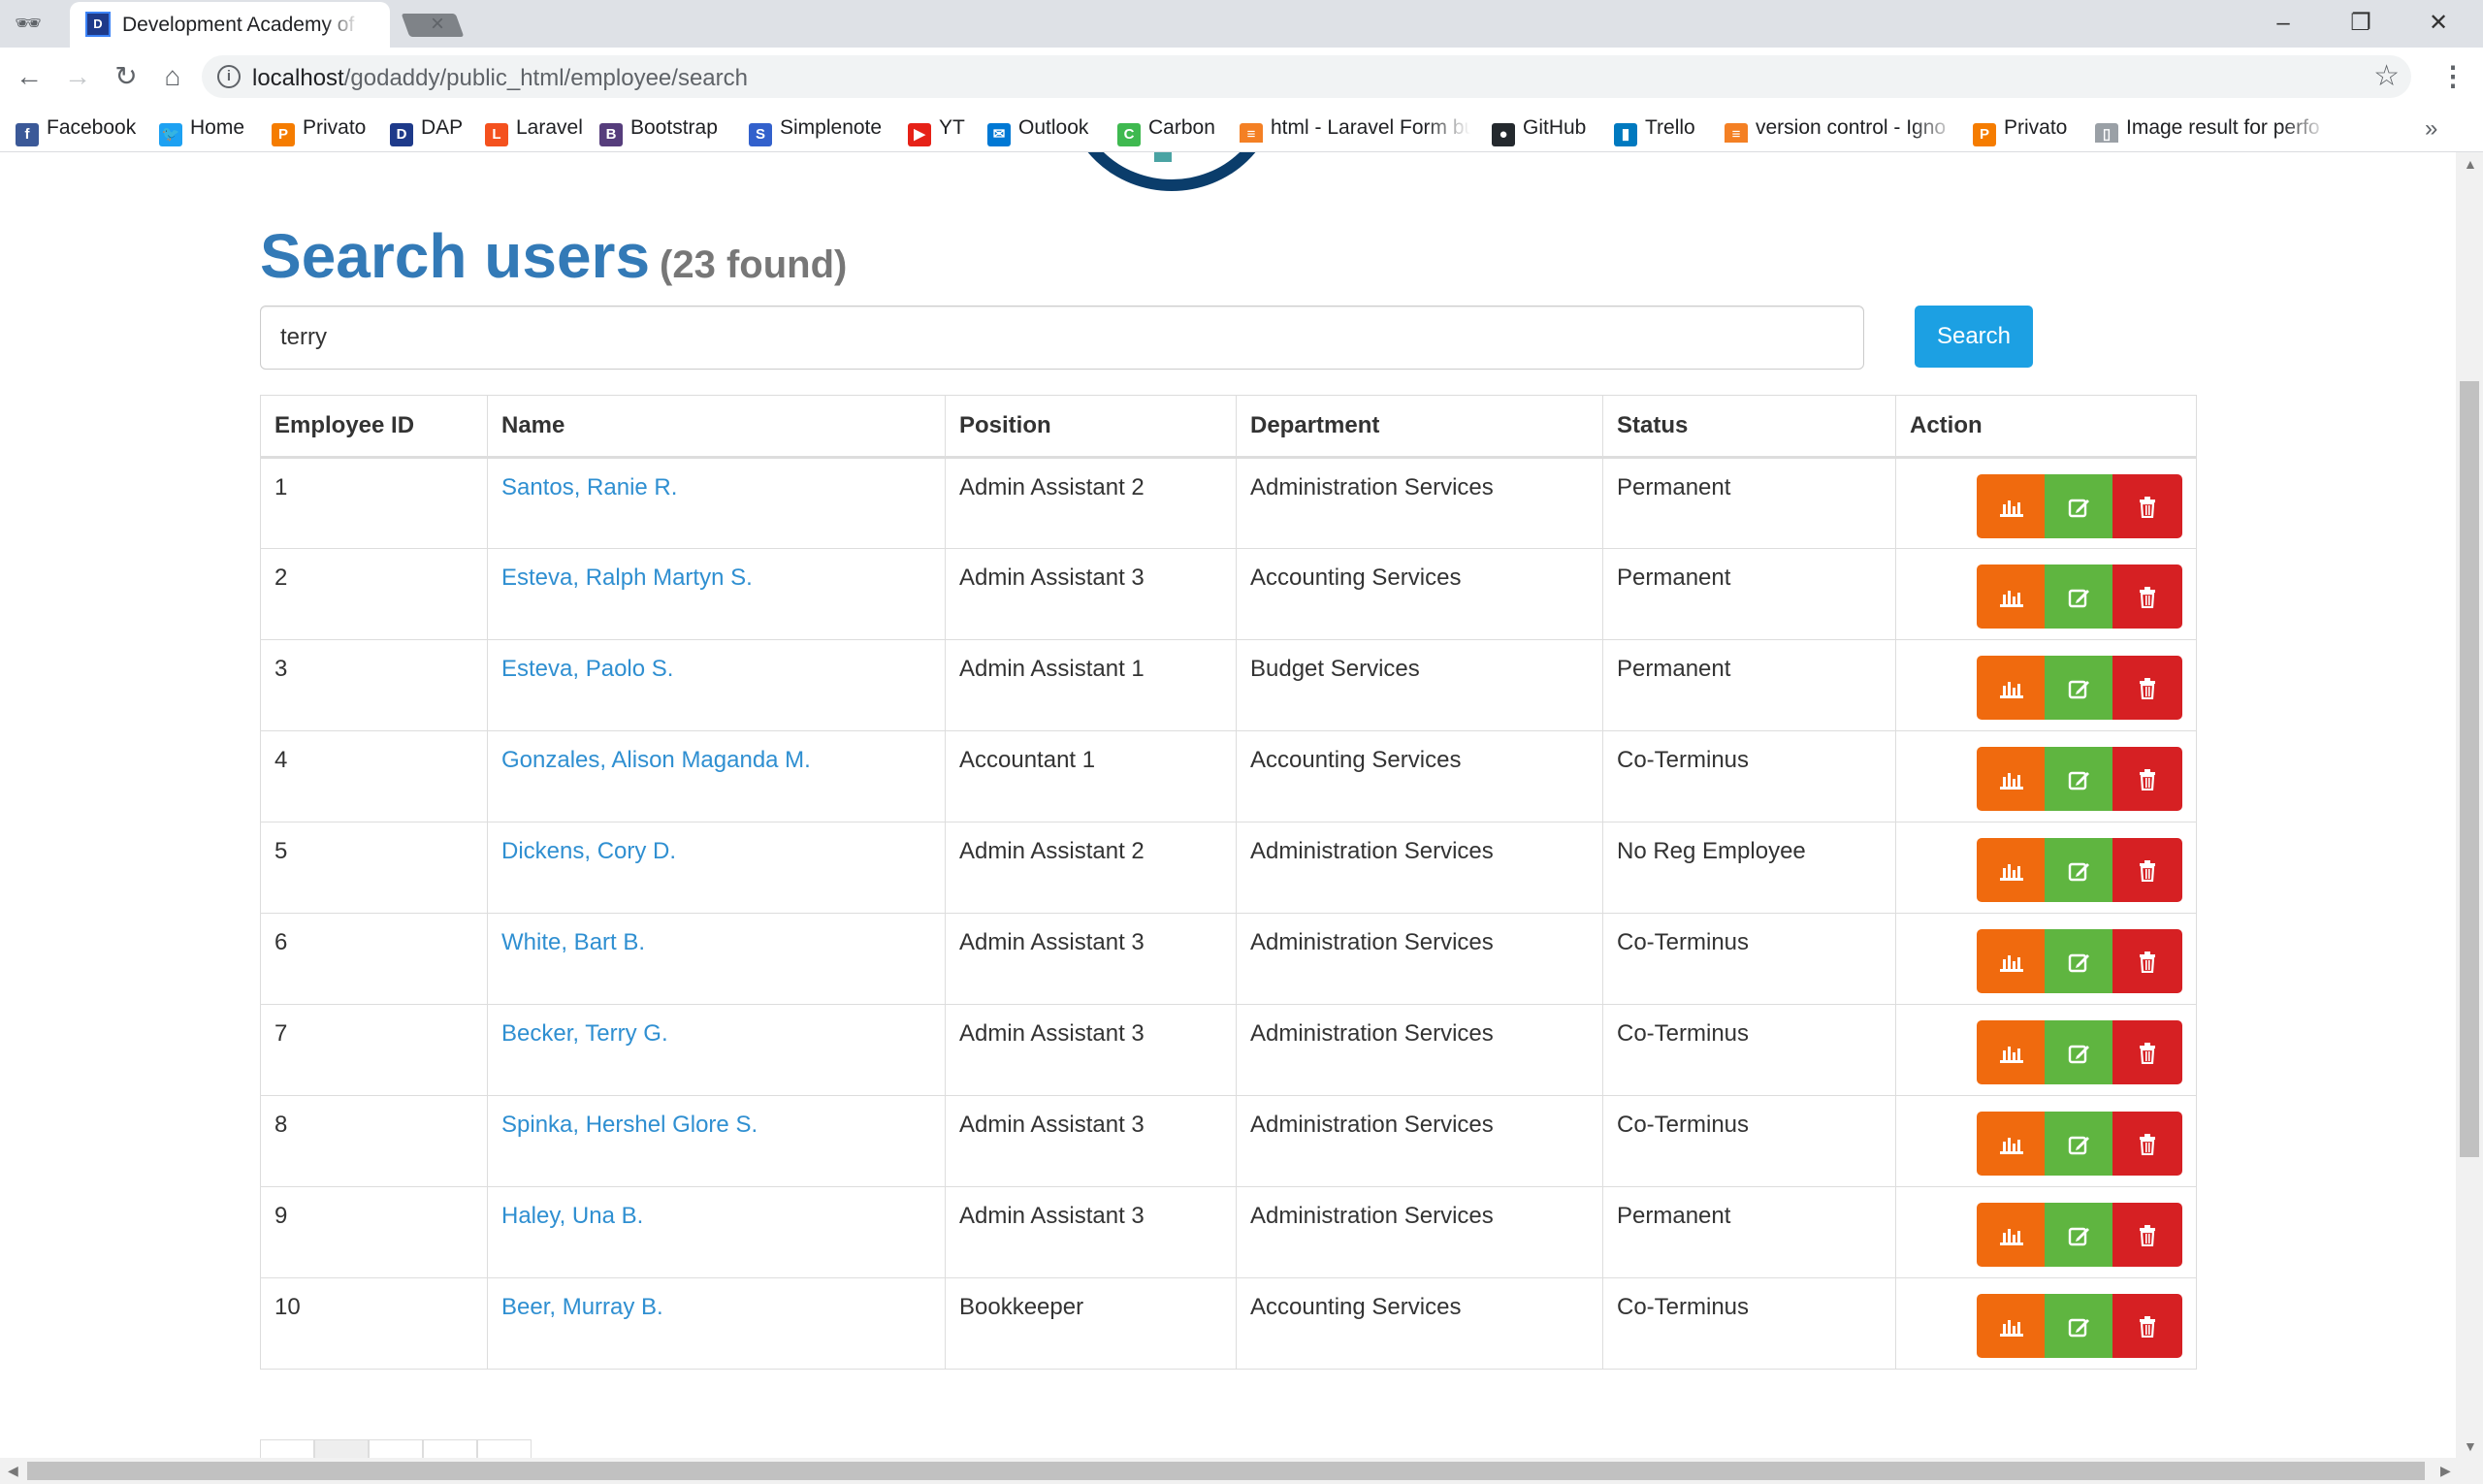 The height and width of the screenshot is (1484, 2483). I want to click on vertical-scrollbar: ▲ ▼, so click(2470, 805).